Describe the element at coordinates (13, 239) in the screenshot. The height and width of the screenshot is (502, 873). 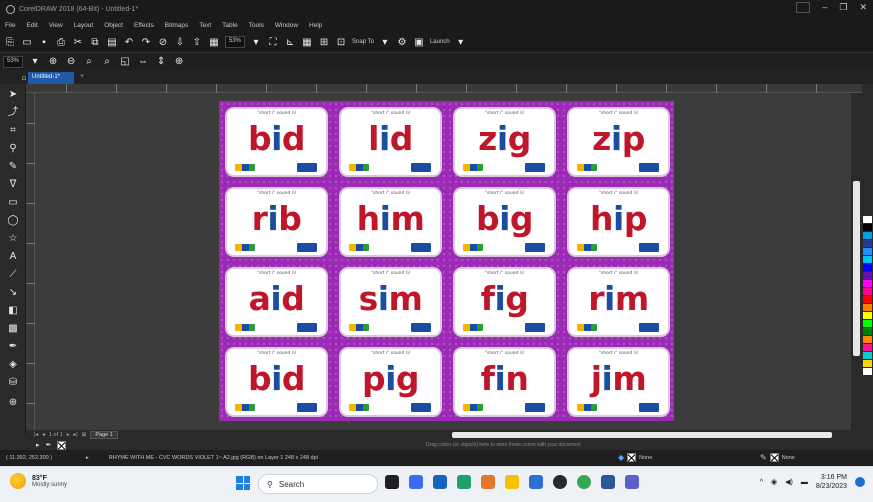
I see `polygon-tool-icon: ☆` at that location.